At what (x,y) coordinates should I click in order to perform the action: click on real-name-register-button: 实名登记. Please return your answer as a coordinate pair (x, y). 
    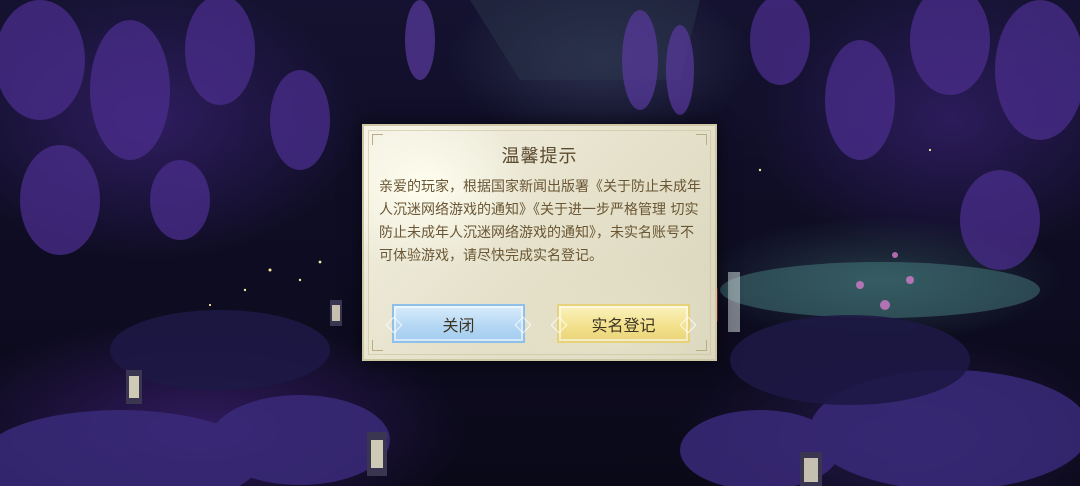
    Looking at the image, I should click on (623, 323).